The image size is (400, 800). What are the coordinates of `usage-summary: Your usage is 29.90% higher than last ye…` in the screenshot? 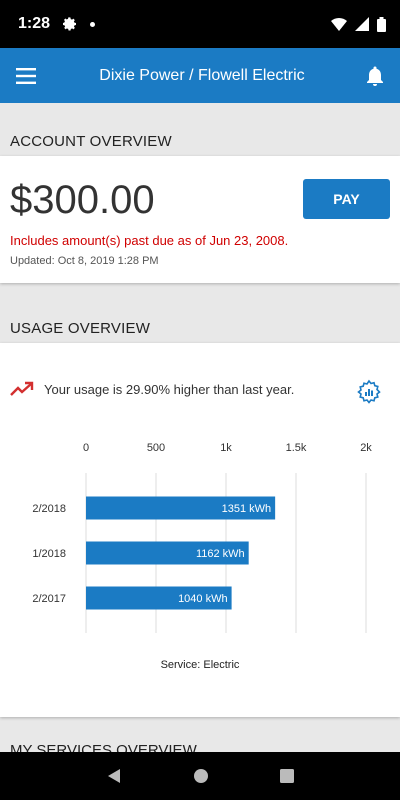 It's located at (200, 389).